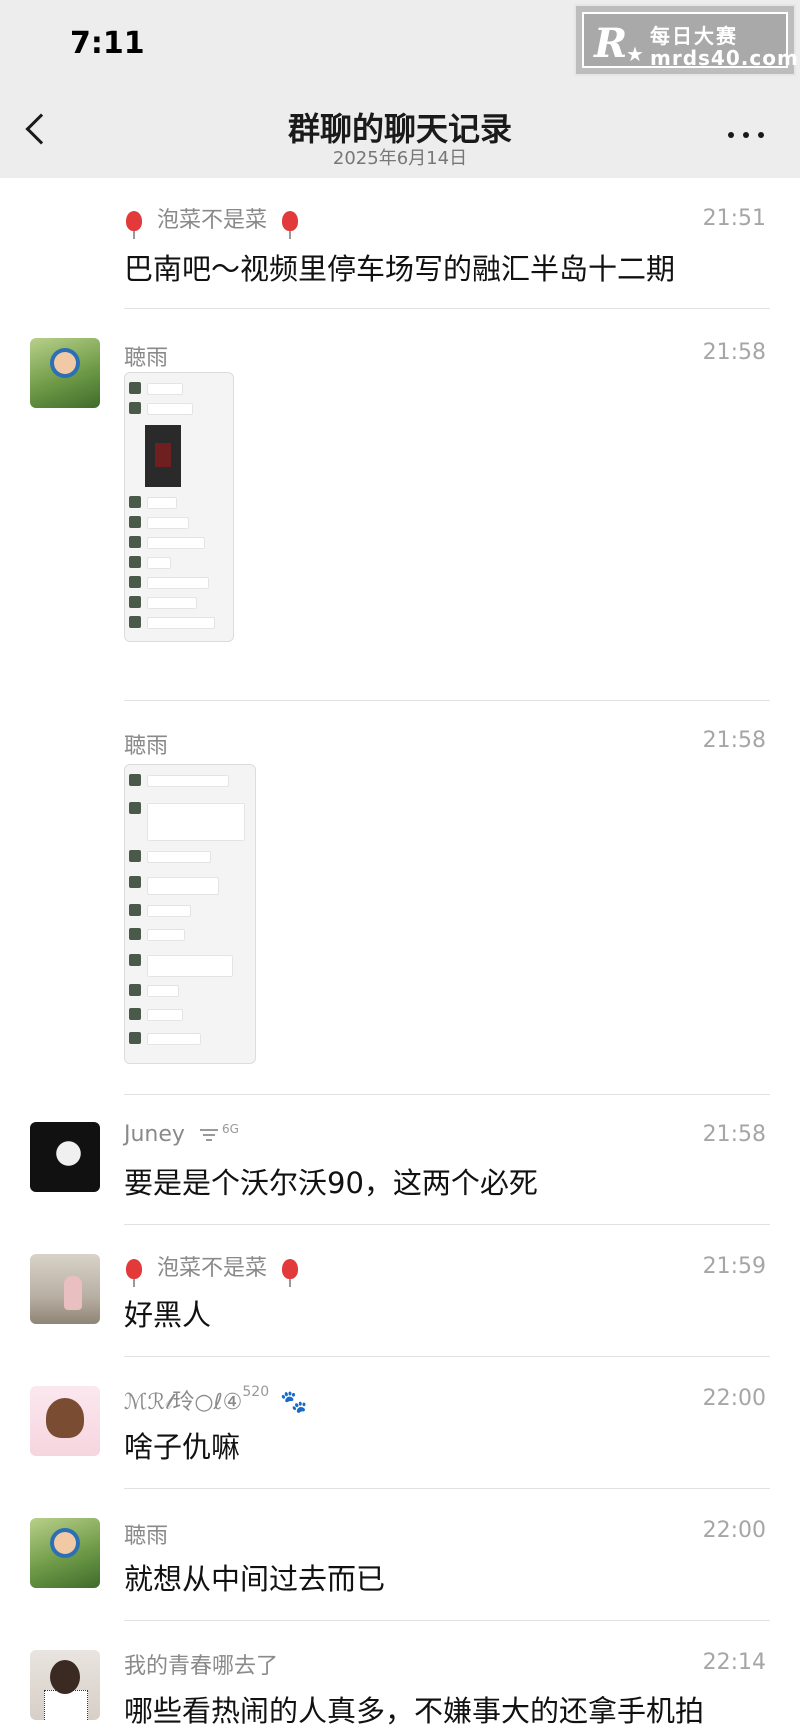 The width and height of the screenshot is (800, 1733). Describe the element at coordinates (694, 36) in the screenshot. I see `watermark-brand: 每日大赛` at that location.